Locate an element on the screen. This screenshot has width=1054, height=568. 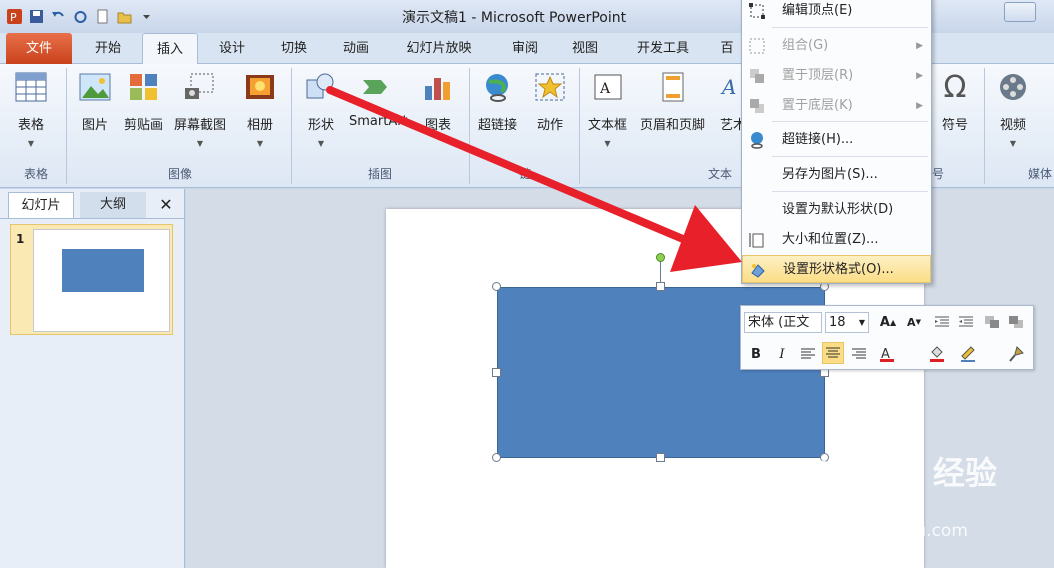
watermark-url: jingyan.baidu.com is located at coordinates (889, 531).